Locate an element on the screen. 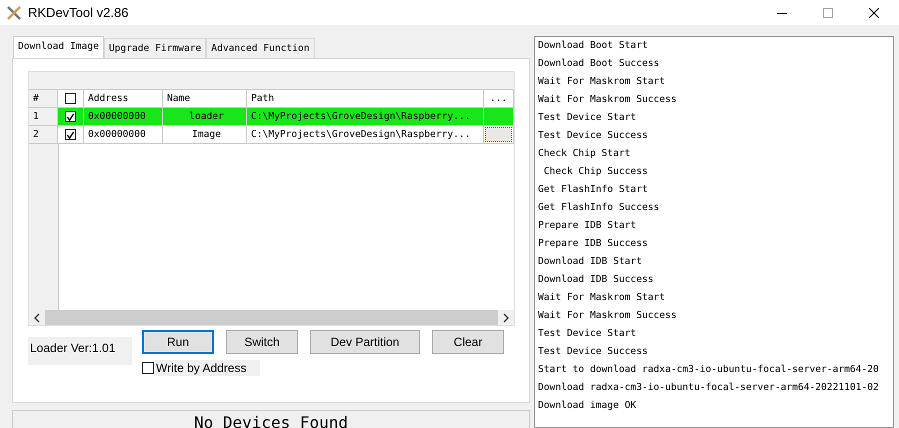  tools-icon is located at coordinates (14, 12).